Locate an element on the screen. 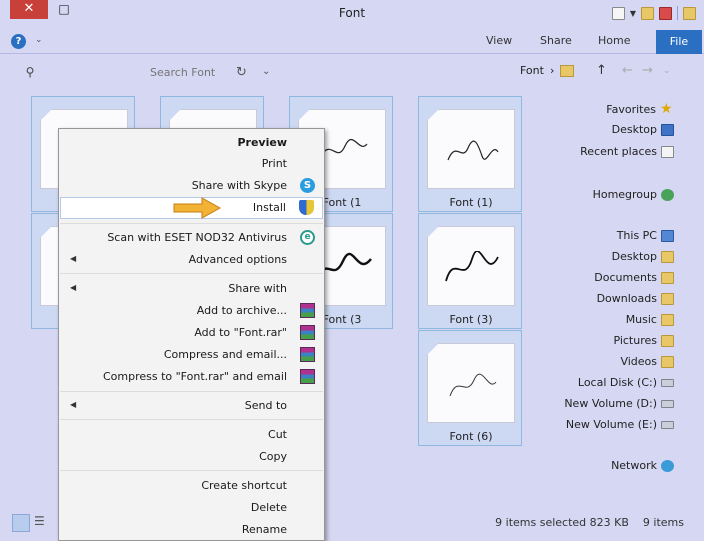 This screenshot has height=541, width=704. menu-item-scan-eset: Scan with ESET NOD32 Antivirus e is located at coordinates (191, 238).